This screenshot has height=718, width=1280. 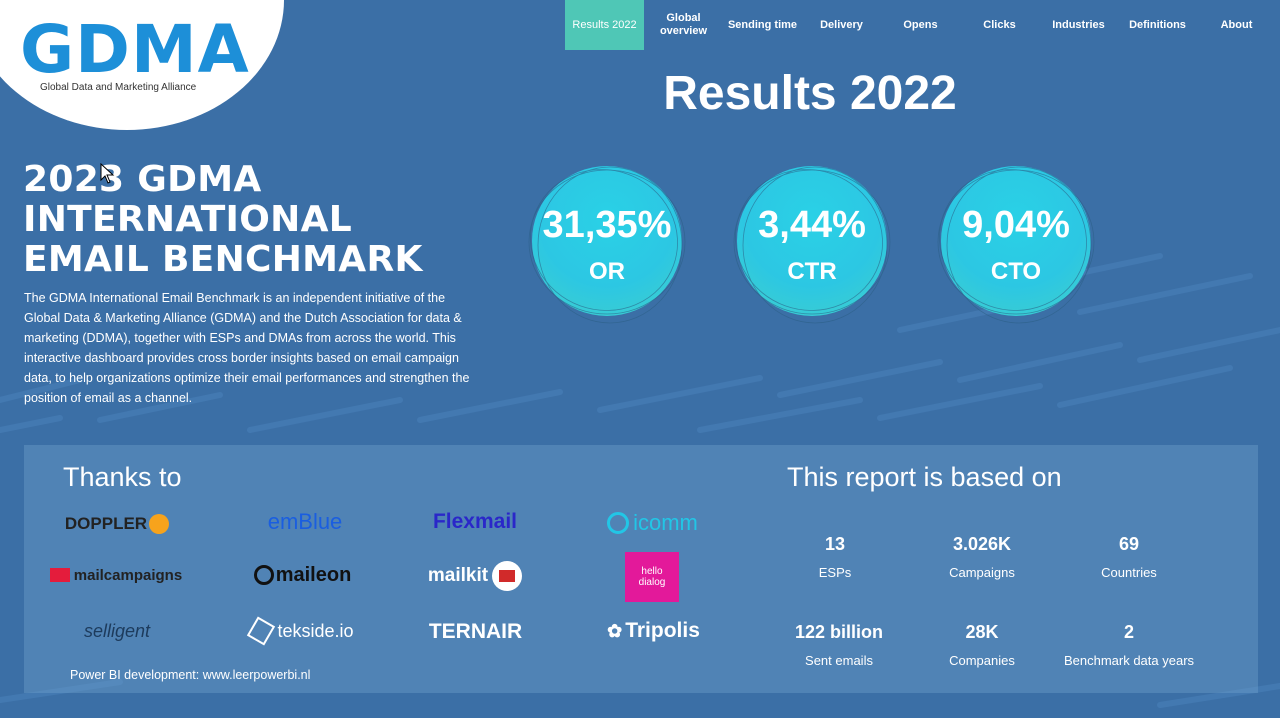 I want to click on tripolis-icon: ✿, so click(x=615, y=630).